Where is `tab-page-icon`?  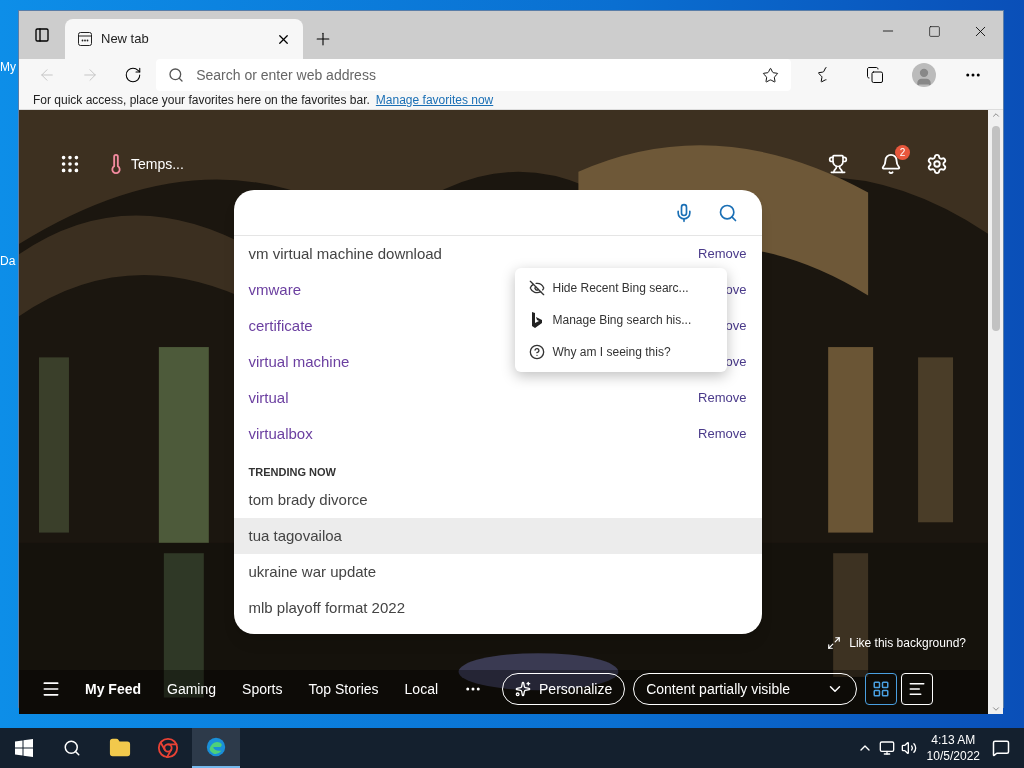 tab-page-icon is located at coordinates (85, 39).